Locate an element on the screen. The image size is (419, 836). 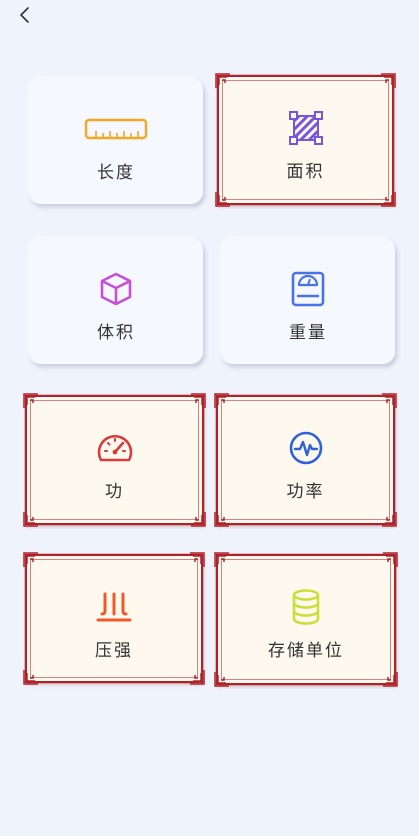
card-work: 功 is located at coordinates (114, 460).